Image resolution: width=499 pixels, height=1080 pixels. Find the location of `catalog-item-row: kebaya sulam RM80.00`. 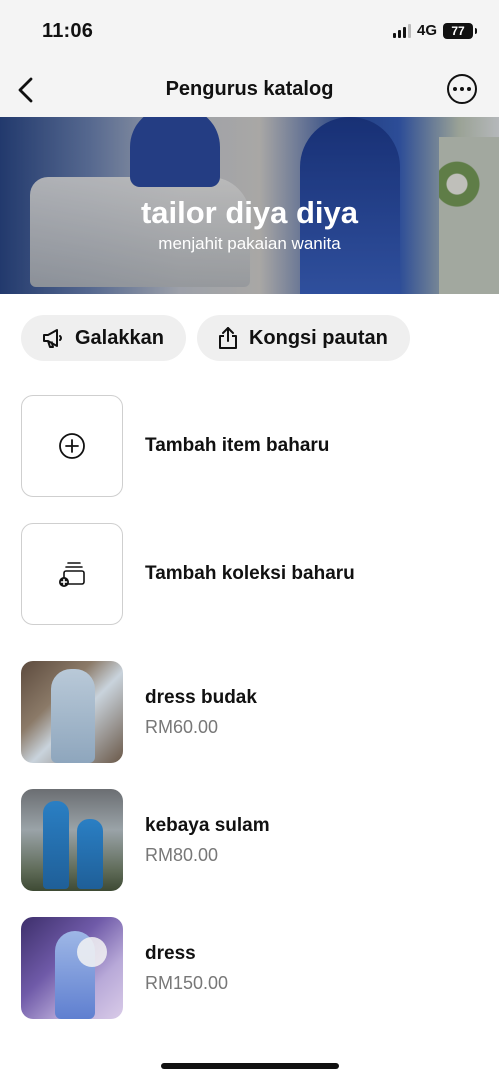

catalog-item-row: kebaya sulam RM80.00 is located at coordinates (250, 840).